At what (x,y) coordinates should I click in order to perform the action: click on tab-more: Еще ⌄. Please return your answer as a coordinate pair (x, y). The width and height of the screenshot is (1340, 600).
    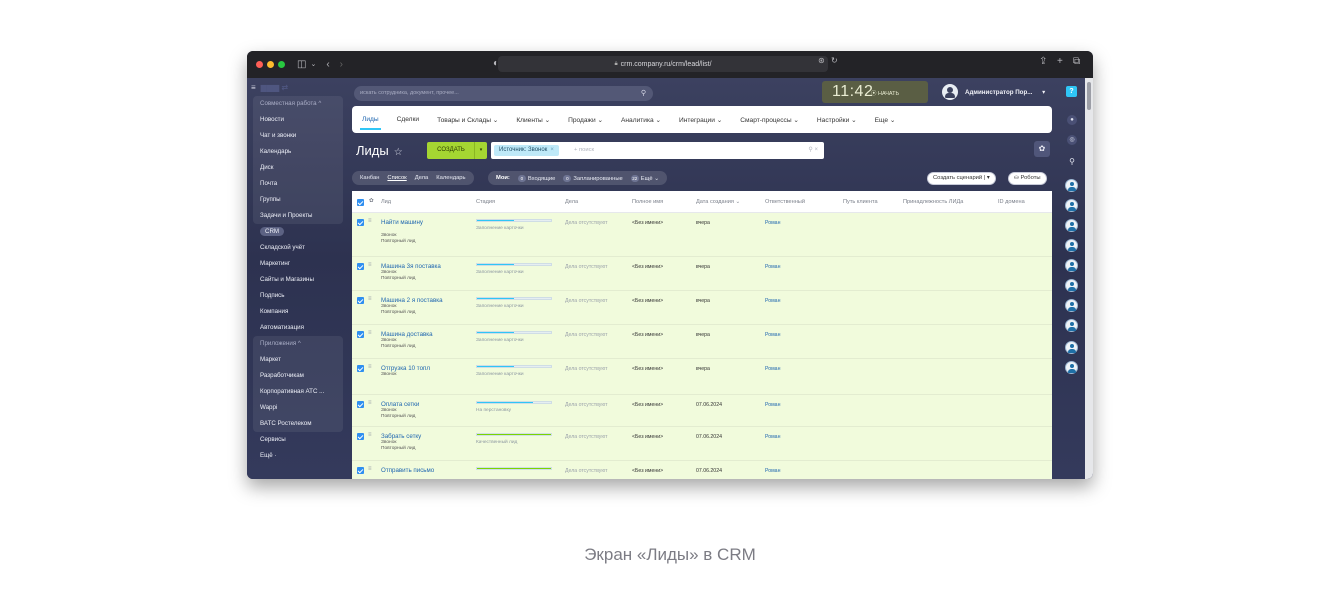
    Looking at the image, I should click on (885, 120).